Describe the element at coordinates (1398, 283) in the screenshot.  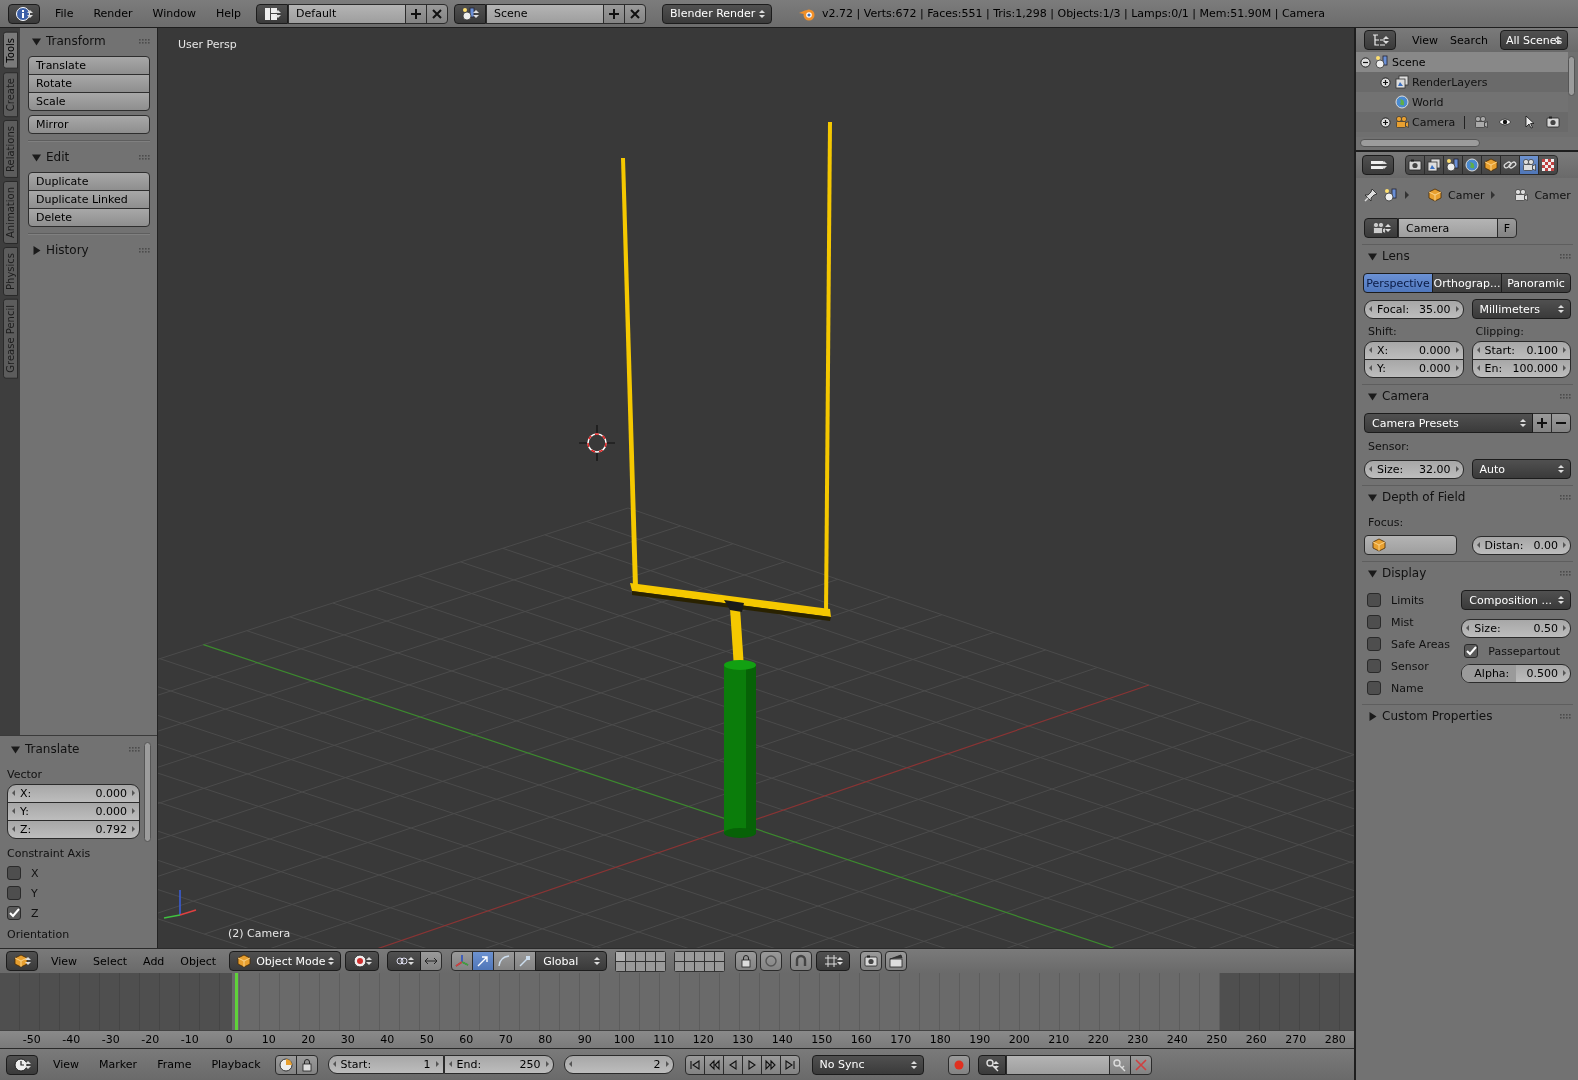
I see `lens-type-button: Perspective` at that location.